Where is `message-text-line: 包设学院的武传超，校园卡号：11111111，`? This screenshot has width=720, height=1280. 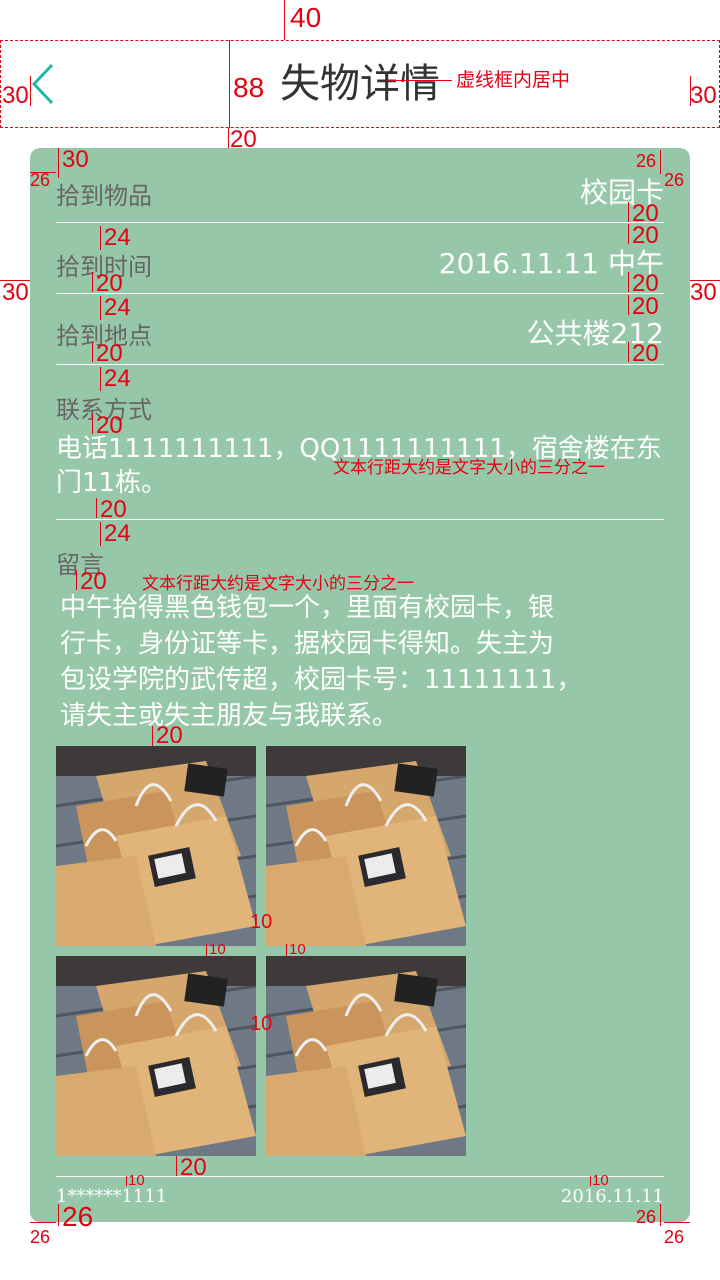 message-text-line: 包设学院的武传超，校园卡号：11111111， is located at coordinates (321, 680).